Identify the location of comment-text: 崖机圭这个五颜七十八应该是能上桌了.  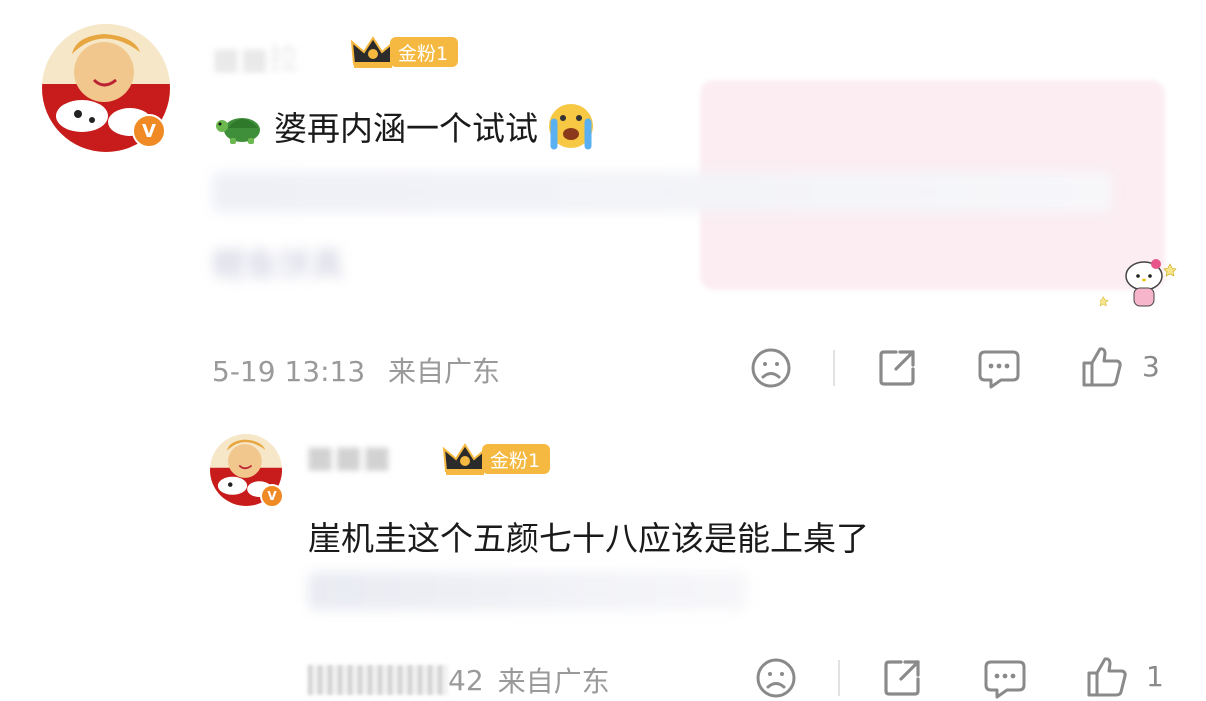
(733, 536).